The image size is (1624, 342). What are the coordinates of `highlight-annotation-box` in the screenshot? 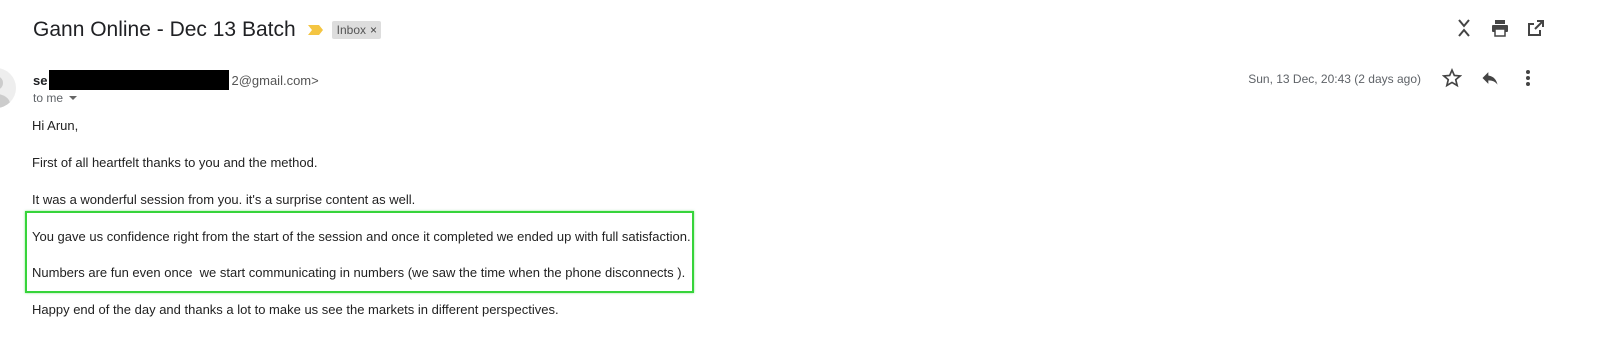 It's located at (359, 252).